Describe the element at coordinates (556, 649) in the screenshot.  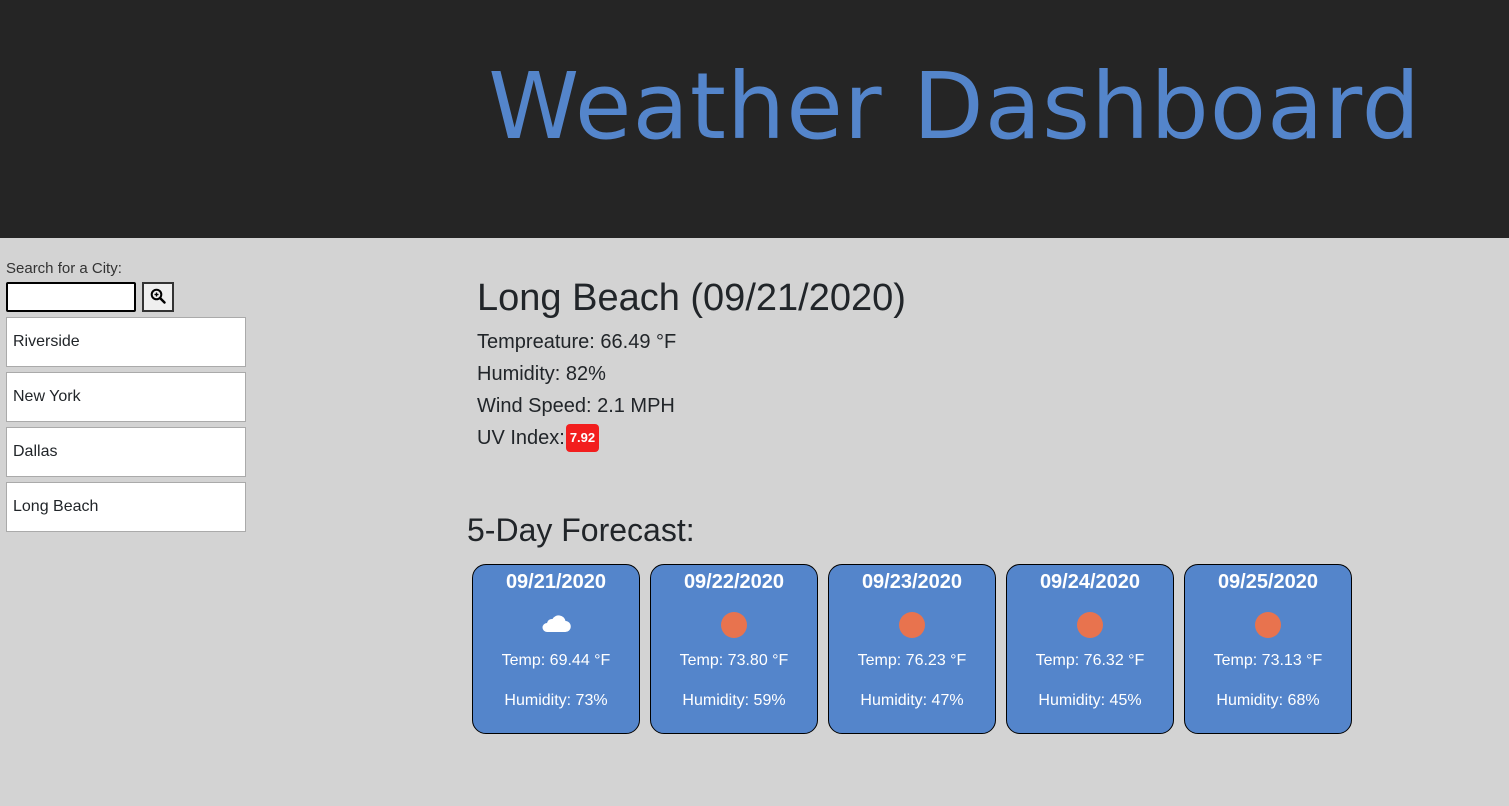
I see `forecast-card: 09/21/2020 Temp: 69.44 °F Humidity: 73%` at that location.